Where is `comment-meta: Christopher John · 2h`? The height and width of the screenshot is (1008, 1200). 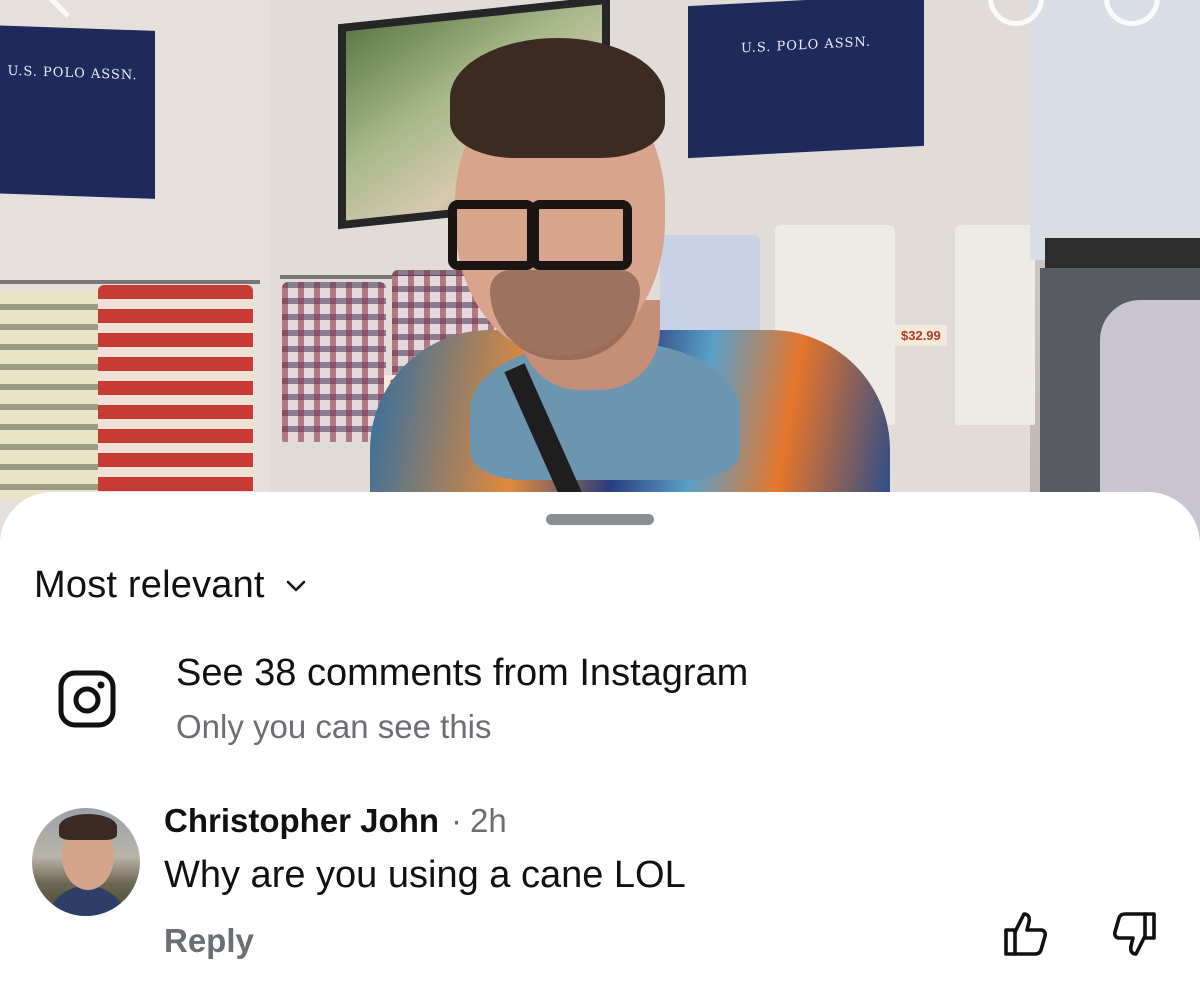 comment-meta: Christopher John · 2h is located at coordinates (335, 821).